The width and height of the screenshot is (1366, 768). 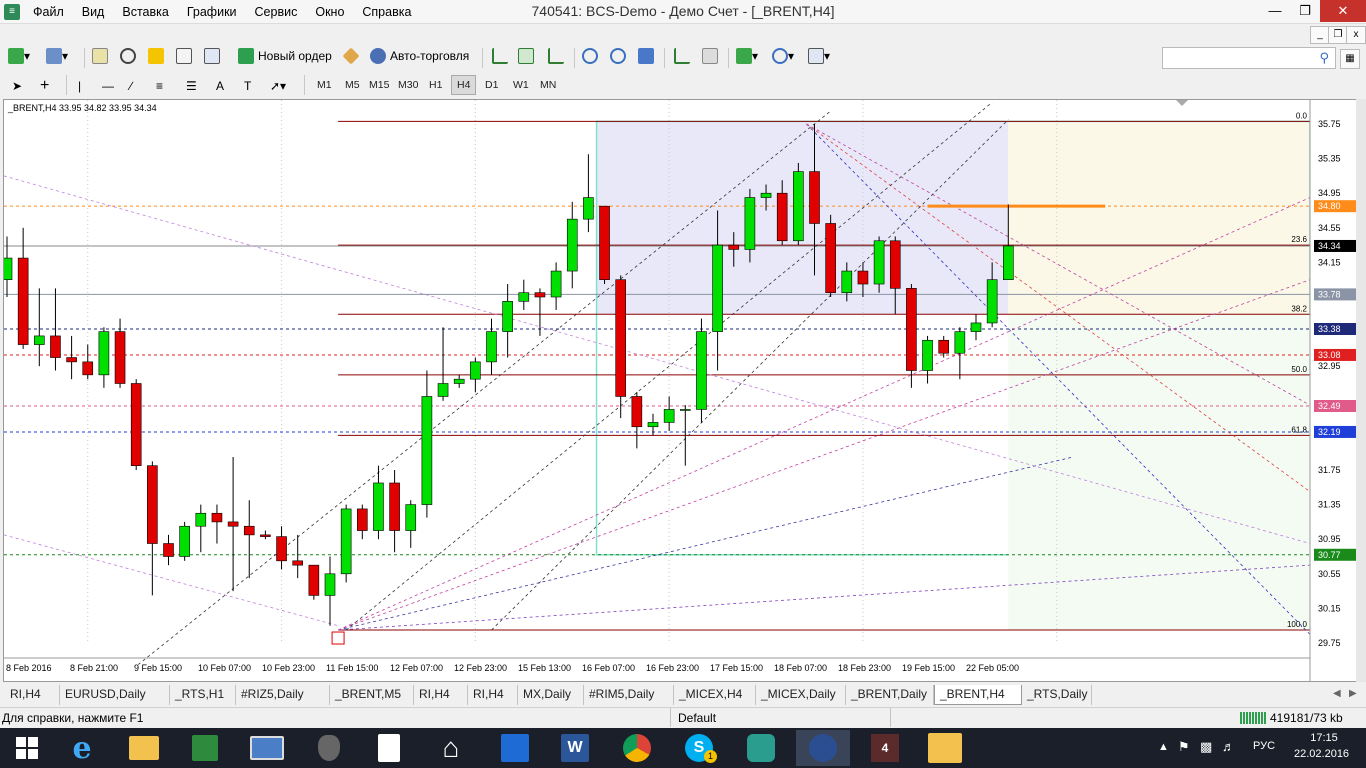 I want to click on menu-tools: Сервис, so click(x=276, y=12).